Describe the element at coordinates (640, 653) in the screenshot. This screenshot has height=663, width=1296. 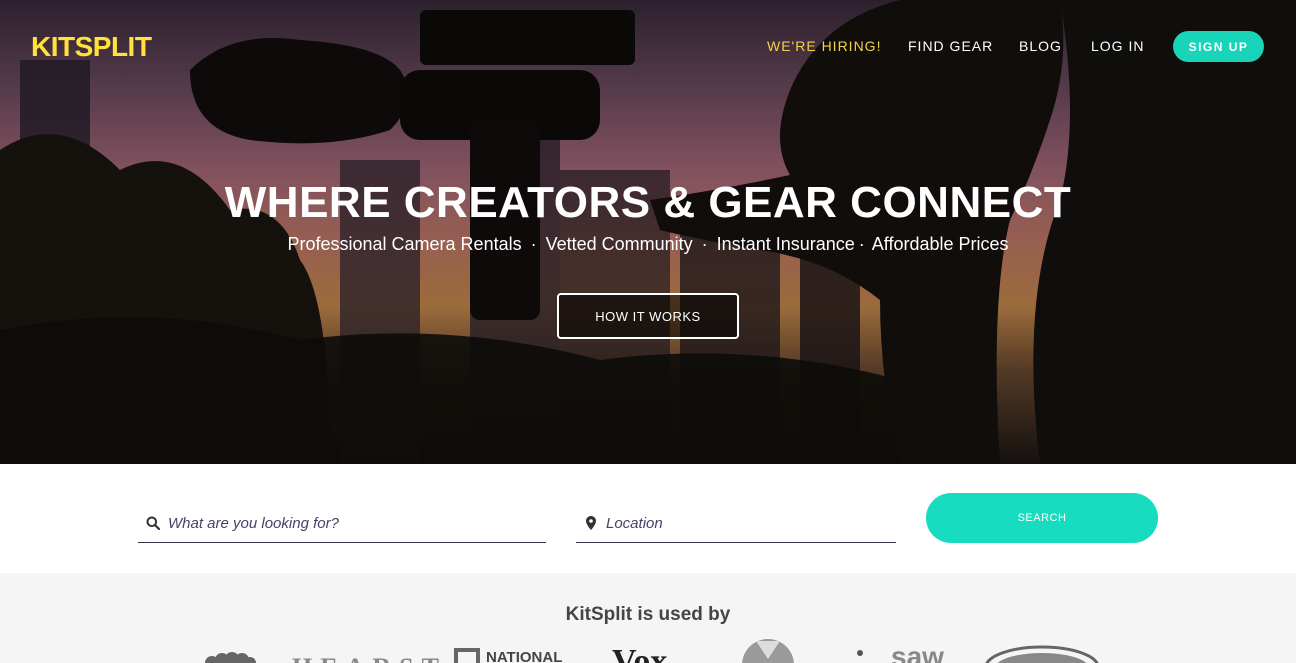
I see `brand-vox-logo: Vox` at that location.